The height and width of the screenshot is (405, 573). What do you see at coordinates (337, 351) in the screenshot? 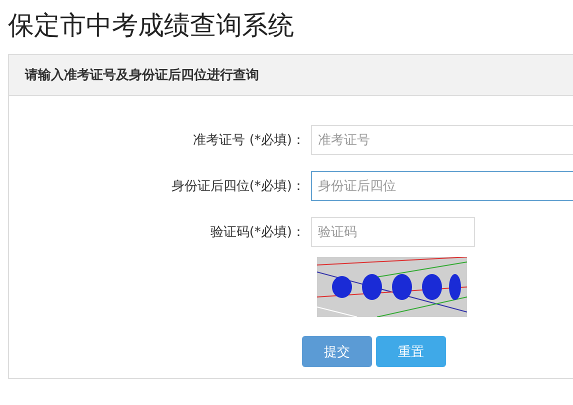
I see `submit-button: 提交` at bounding box center [337, 351].